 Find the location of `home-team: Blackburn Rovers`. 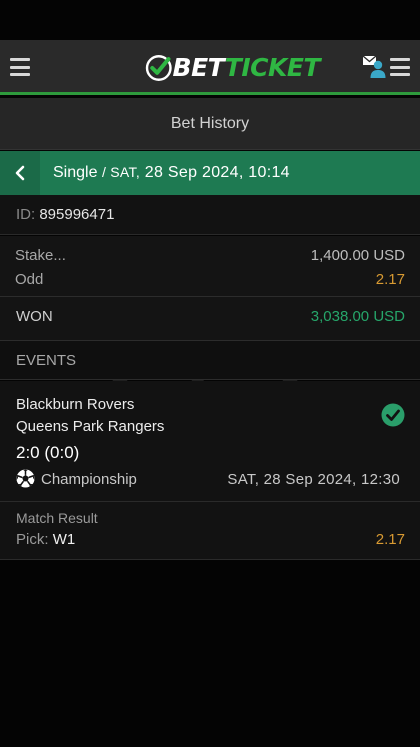

home-team: Blackburn Rovers is located at coordinates (75, 404).